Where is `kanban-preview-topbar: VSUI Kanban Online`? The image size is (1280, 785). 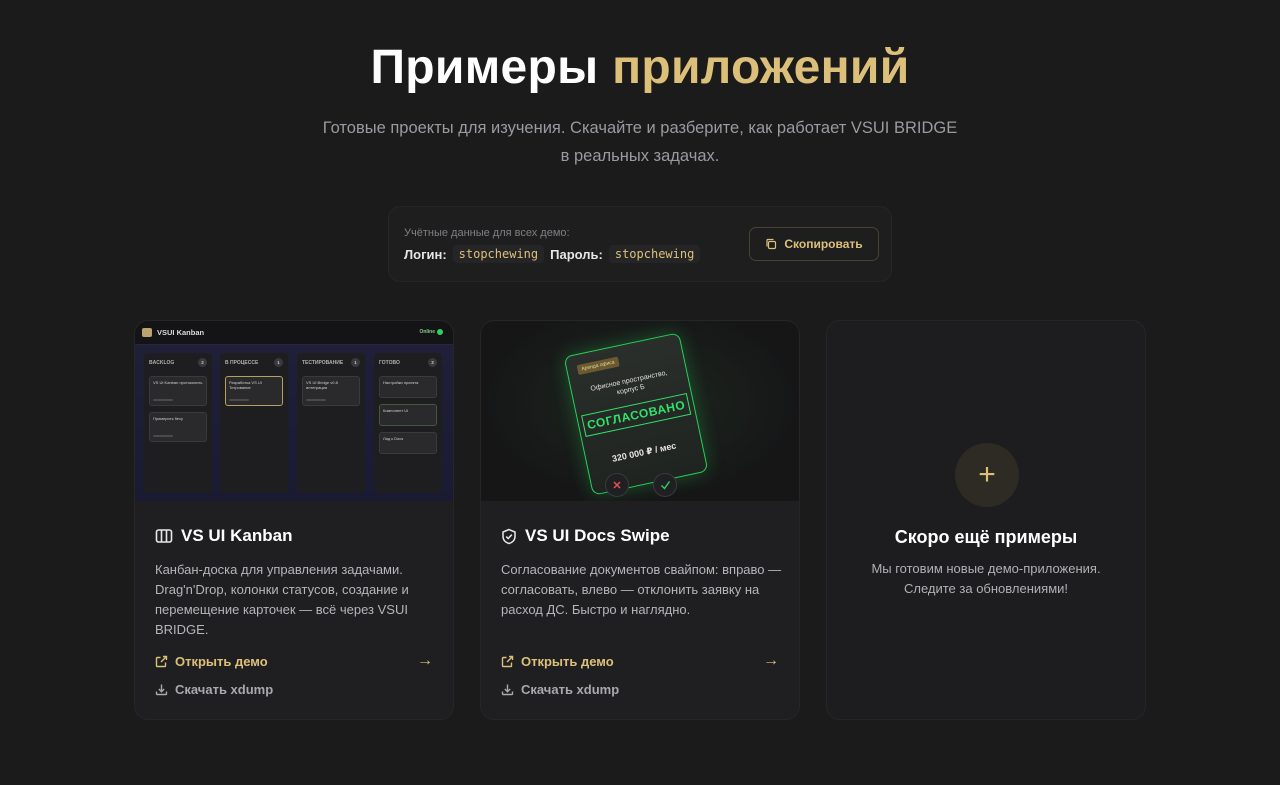
kanban-preview-topbar: VSUI Kanban Online is located at coordinates (294, 333).